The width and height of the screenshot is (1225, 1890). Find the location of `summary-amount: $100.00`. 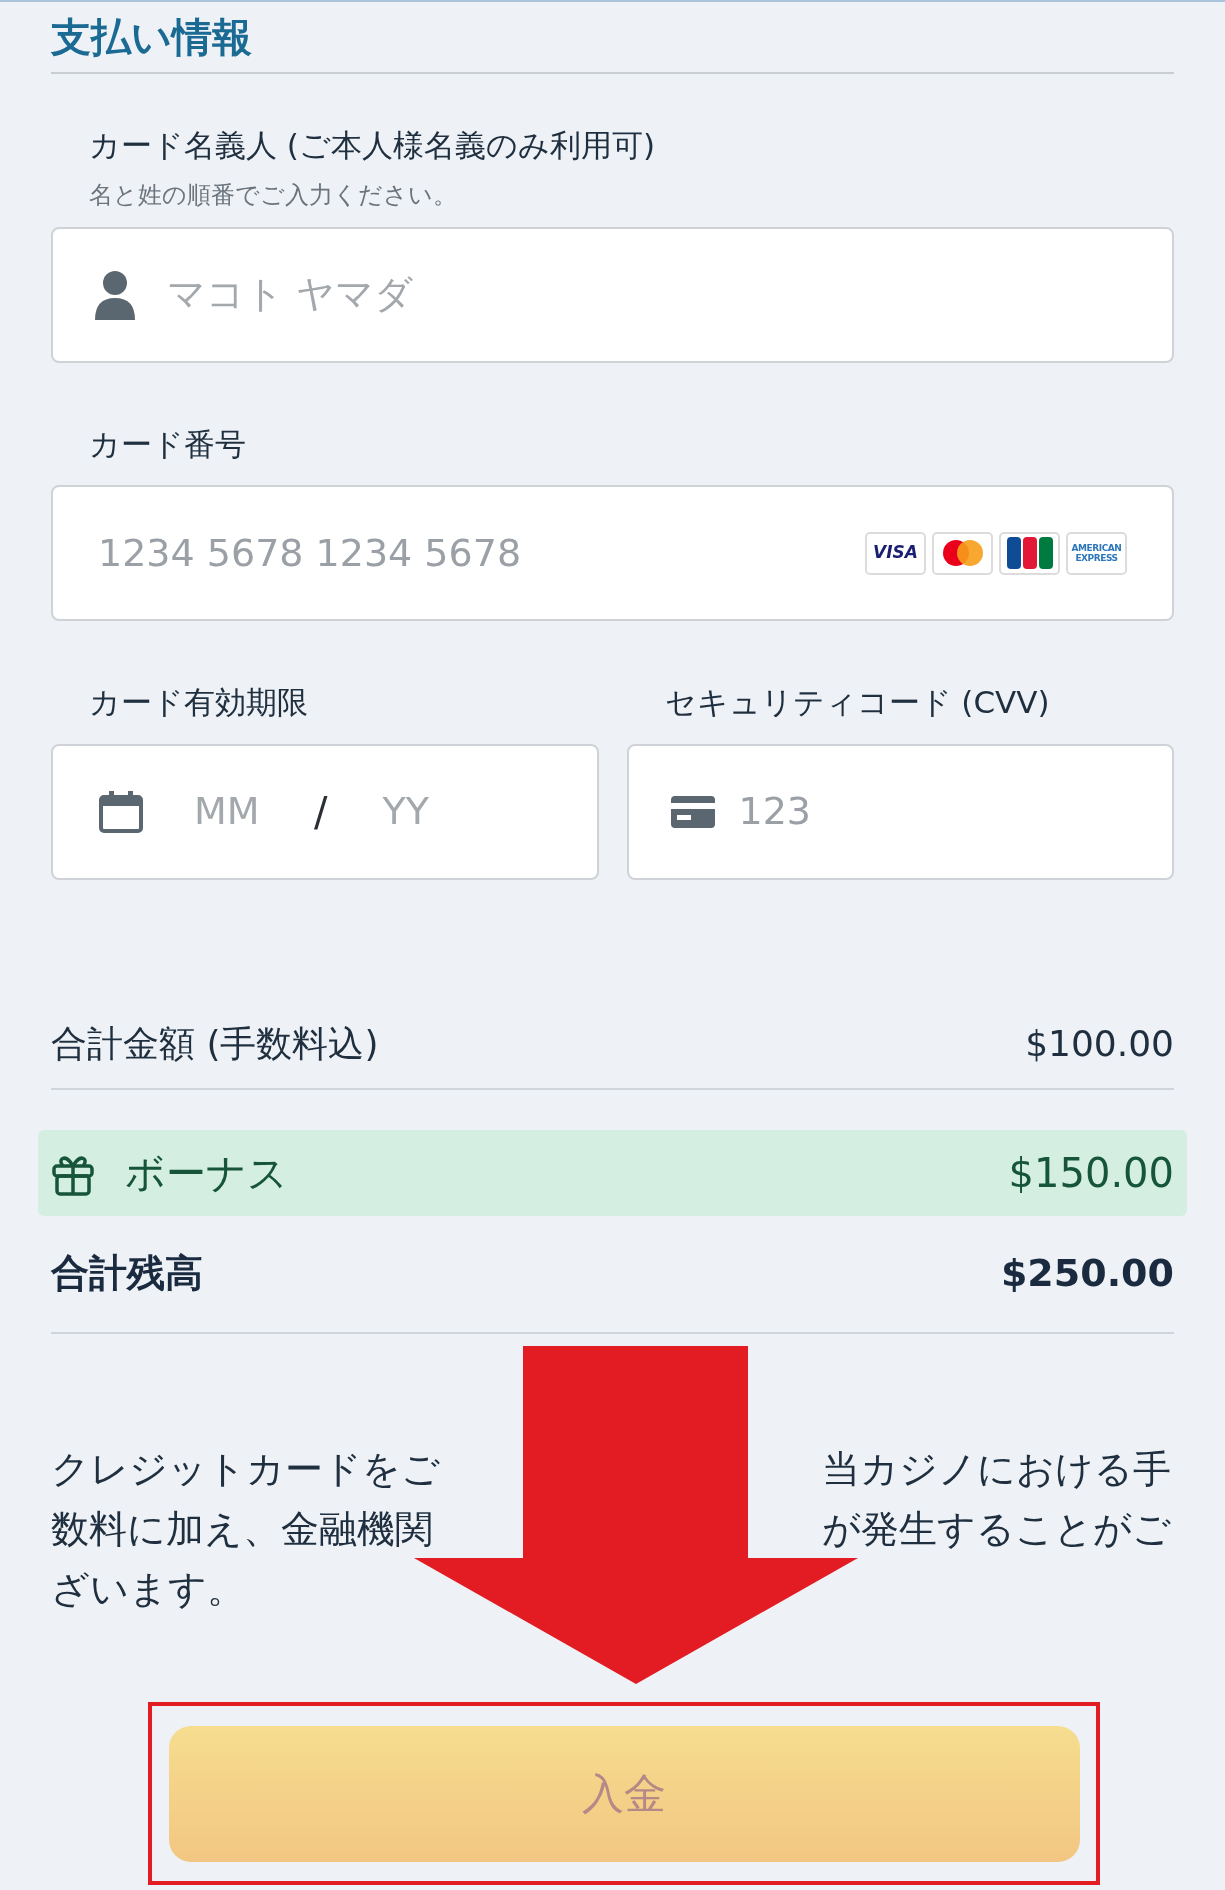

summary-amount: $100.00 is located at coordinates (1099, 1043).